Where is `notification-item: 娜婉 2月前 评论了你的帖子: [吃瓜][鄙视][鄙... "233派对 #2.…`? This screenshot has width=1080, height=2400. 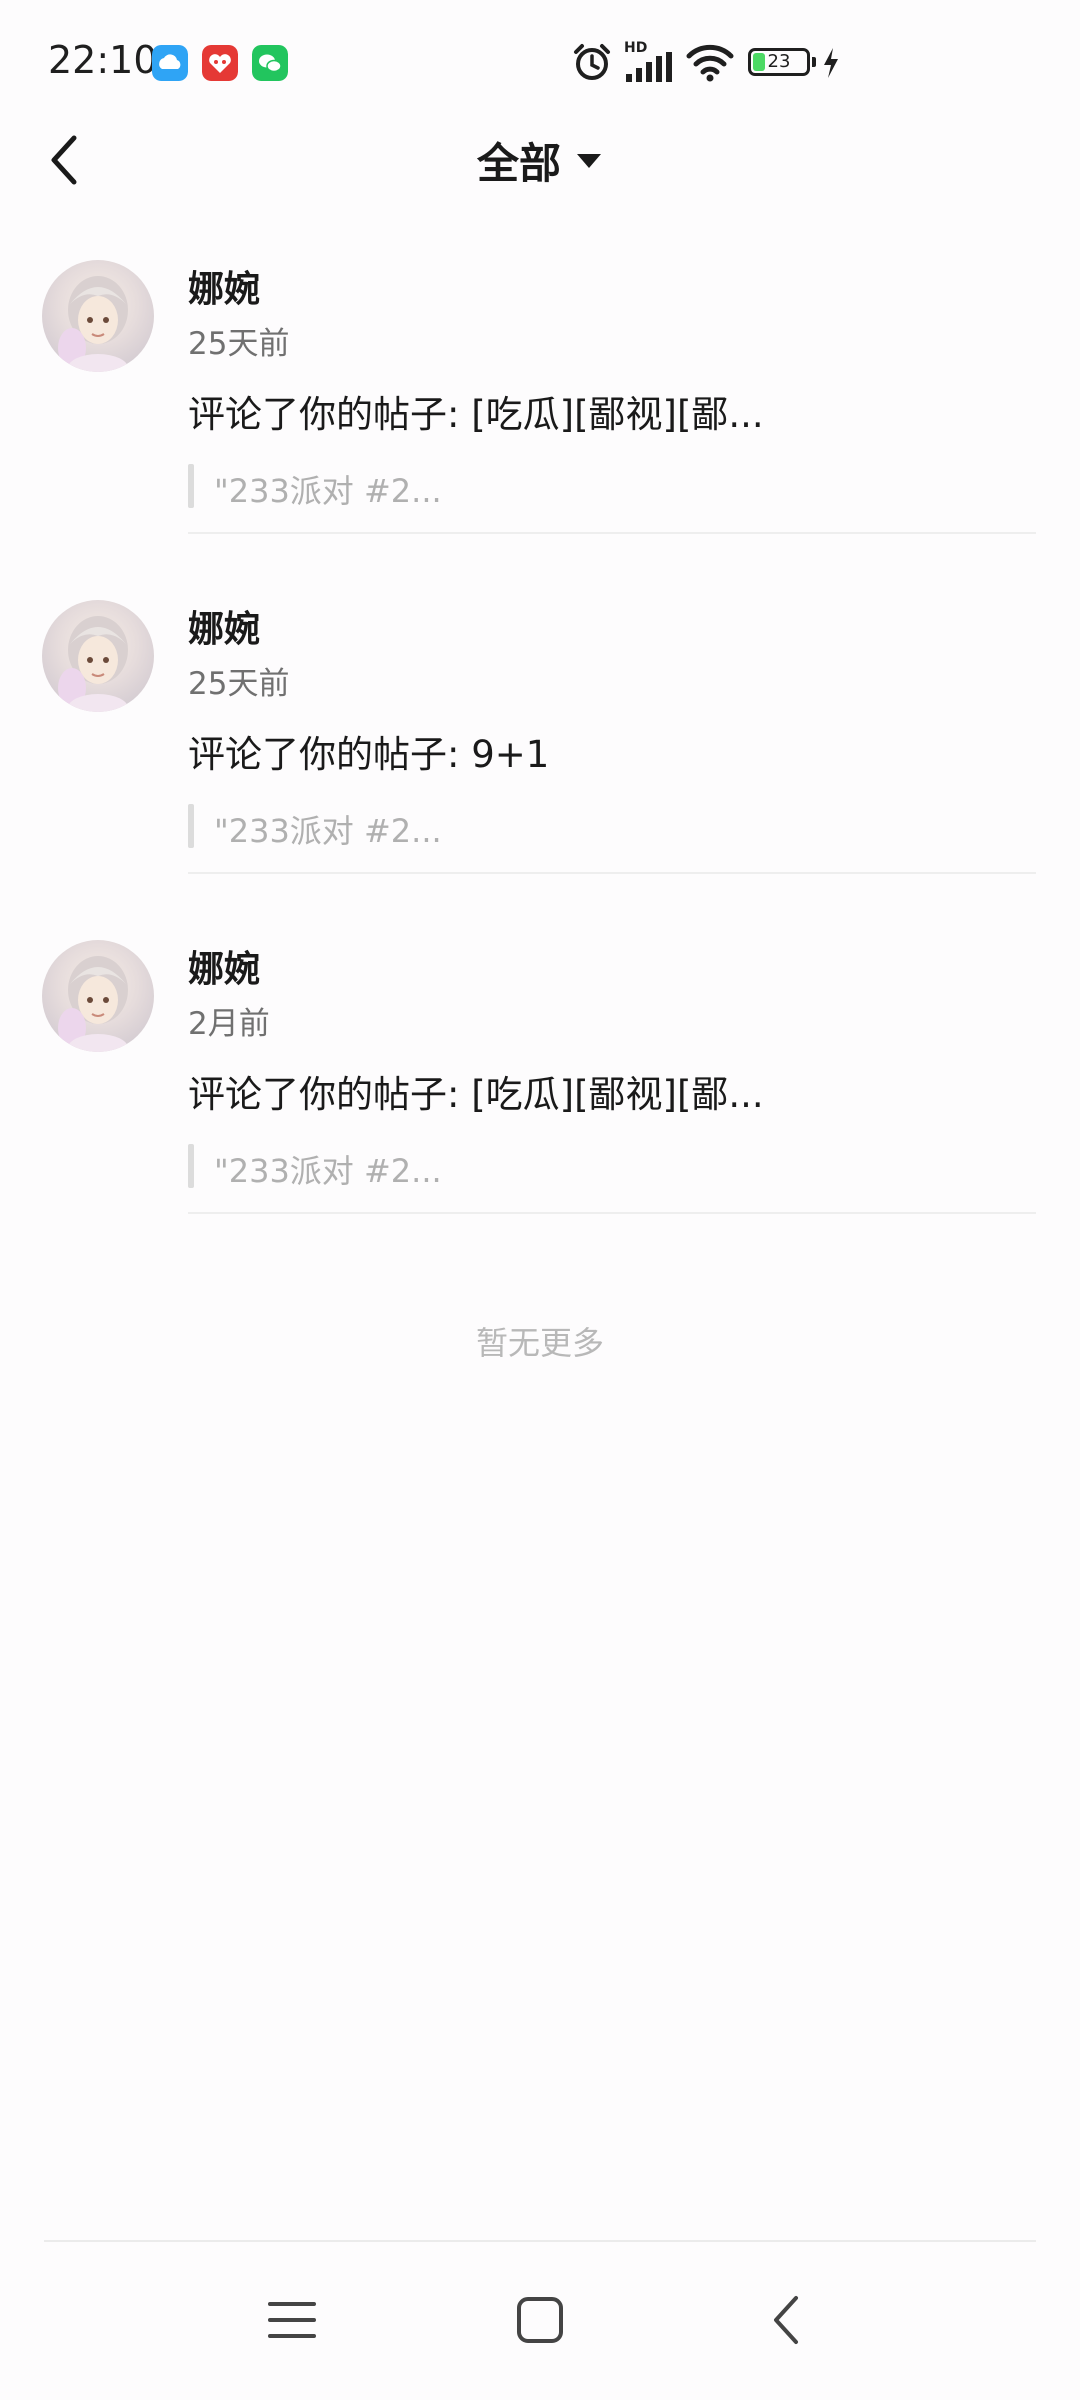
notification-item: 娜婉 2月前 评论了你的帖子: [吃瓜][鄙视][鄙... "233派对 #2.… is located at coordinates (540, 1110).